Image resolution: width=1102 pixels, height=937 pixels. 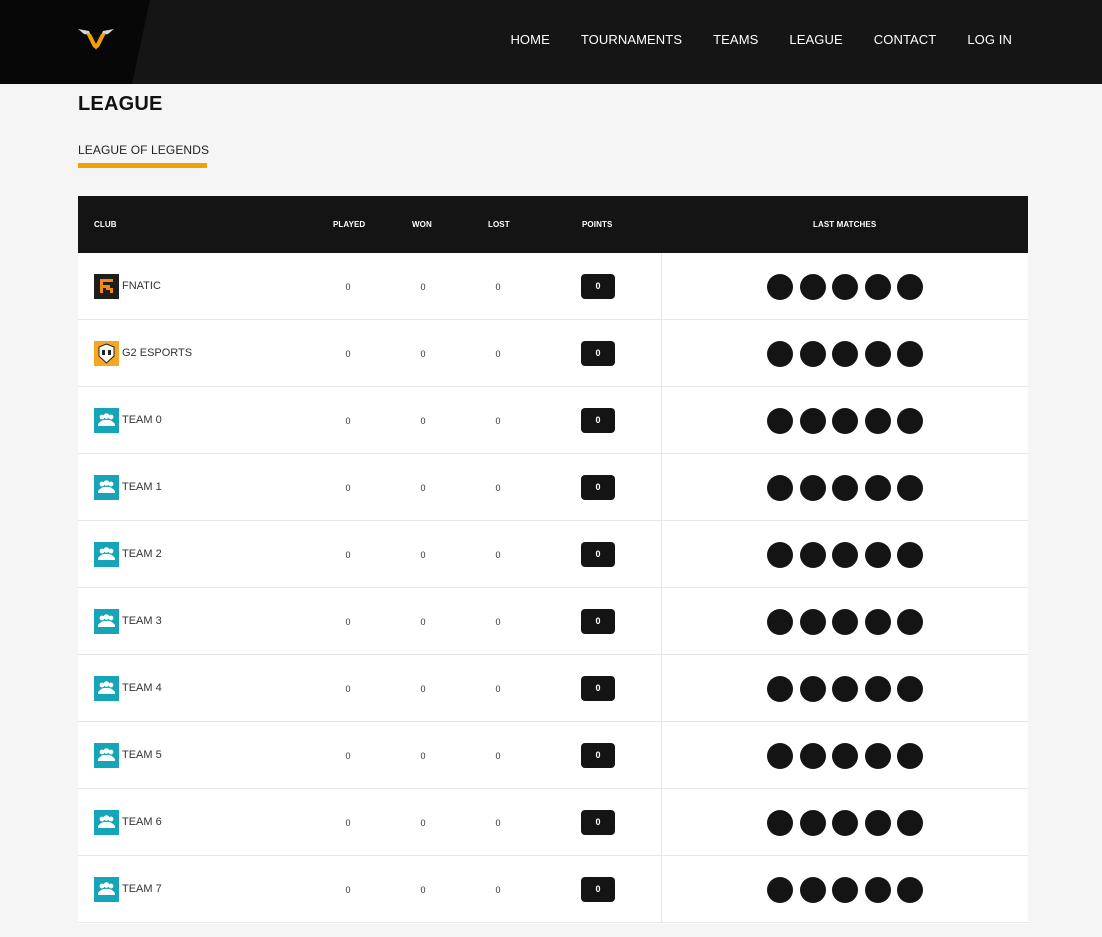 I want to click on nav-teams: TEAMS, so click(x=735, y=40).